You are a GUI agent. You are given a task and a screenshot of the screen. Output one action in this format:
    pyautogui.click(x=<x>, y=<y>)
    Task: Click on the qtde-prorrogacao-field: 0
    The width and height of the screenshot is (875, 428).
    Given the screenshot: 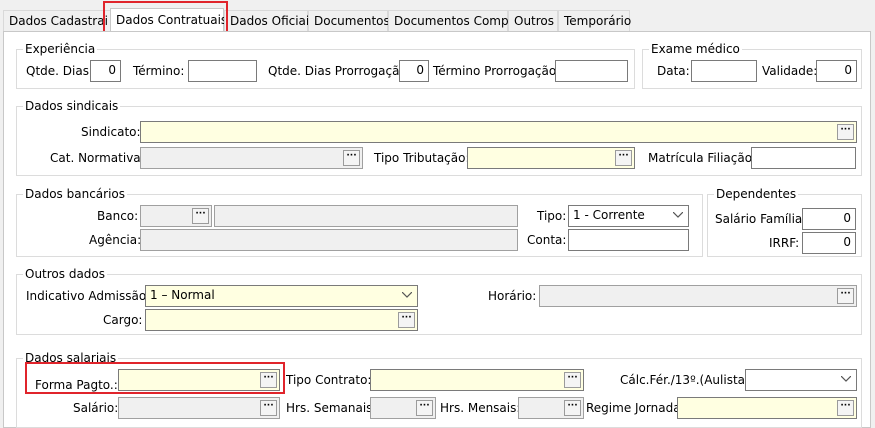 What is the action you would take?
    pyautogui.click(x=414, y=71)
    